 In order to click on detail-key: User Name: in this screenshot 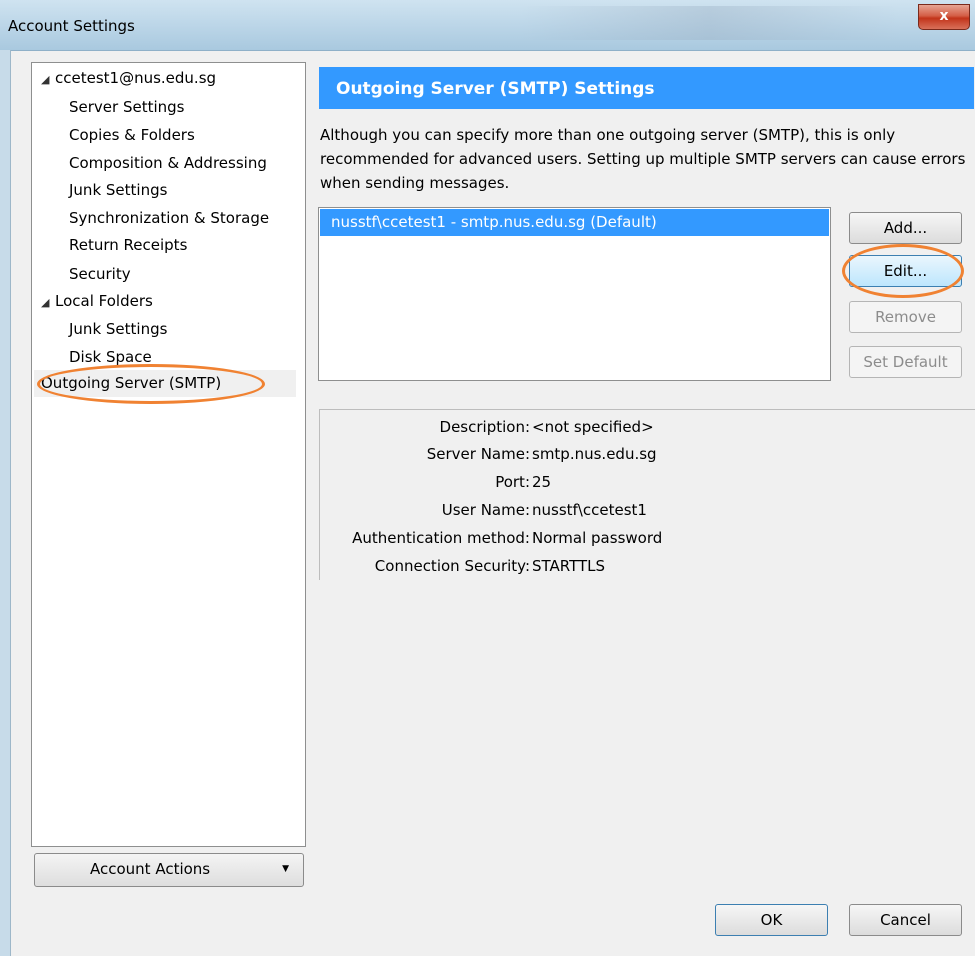, I will do `click(485, 510)`.